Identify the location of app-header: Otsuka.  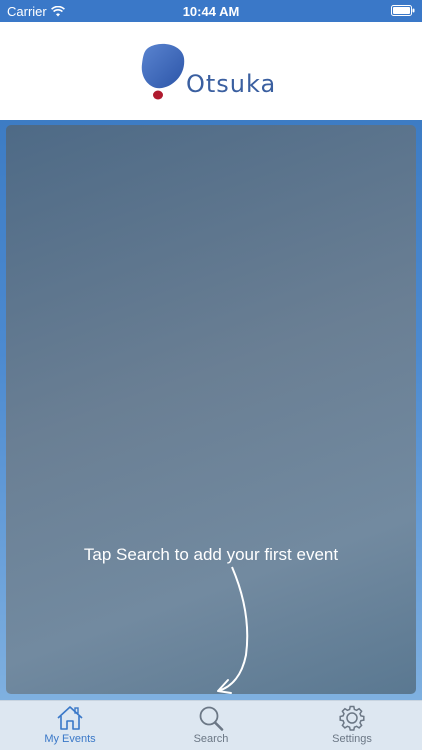
(211, 71).